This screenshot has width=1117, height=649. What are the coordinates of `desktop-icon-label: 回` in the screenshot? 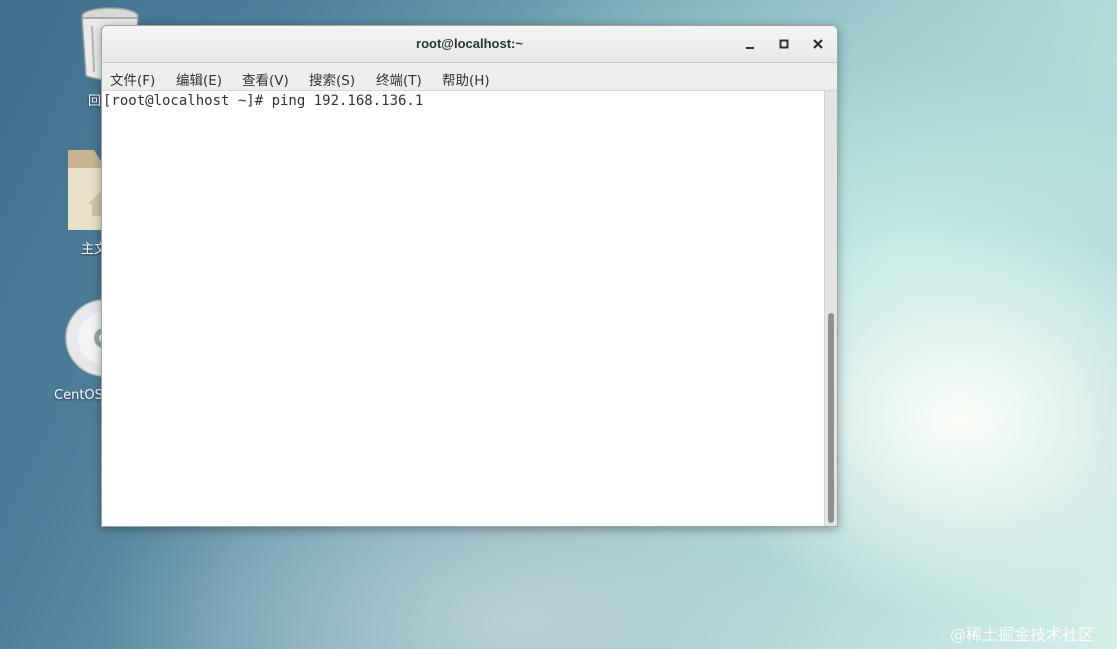 It's located at (95, 101).